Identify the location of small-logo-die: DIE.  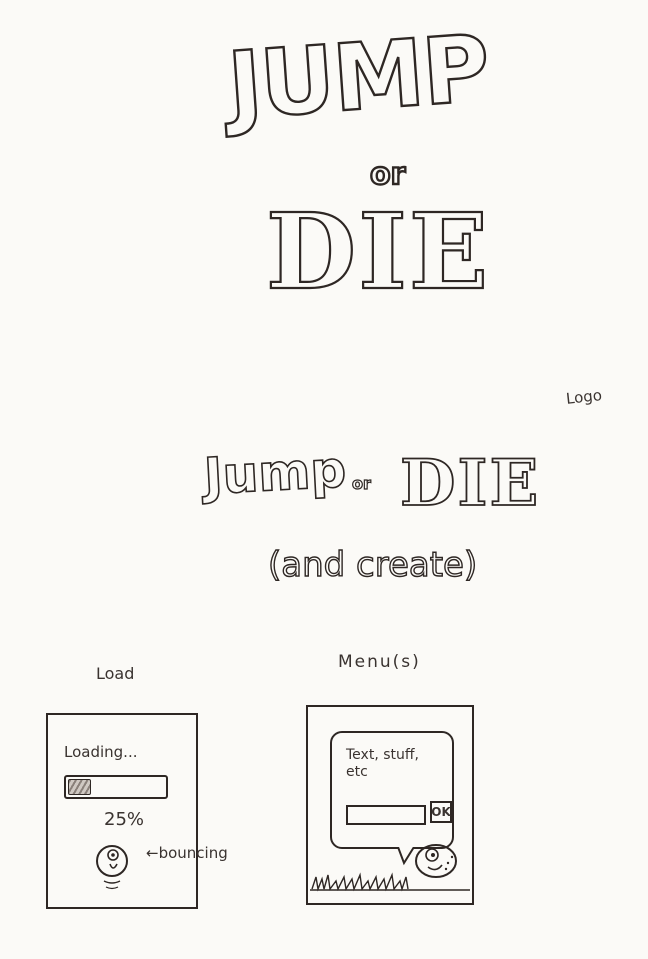
(470, 483).